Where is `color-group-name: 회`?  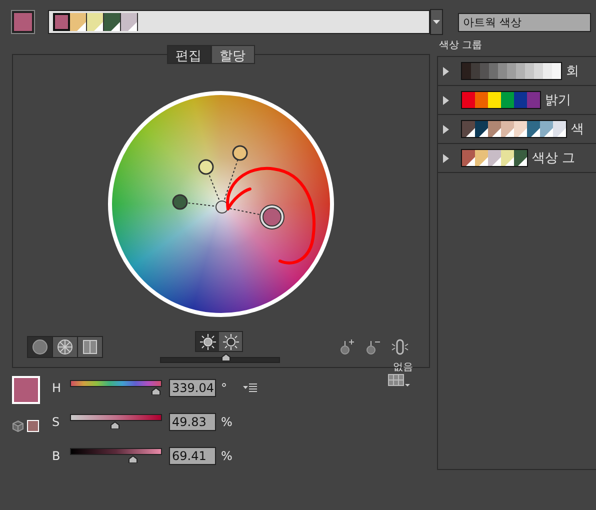
color-group-name: 회 is located at coordinates (572, 71).